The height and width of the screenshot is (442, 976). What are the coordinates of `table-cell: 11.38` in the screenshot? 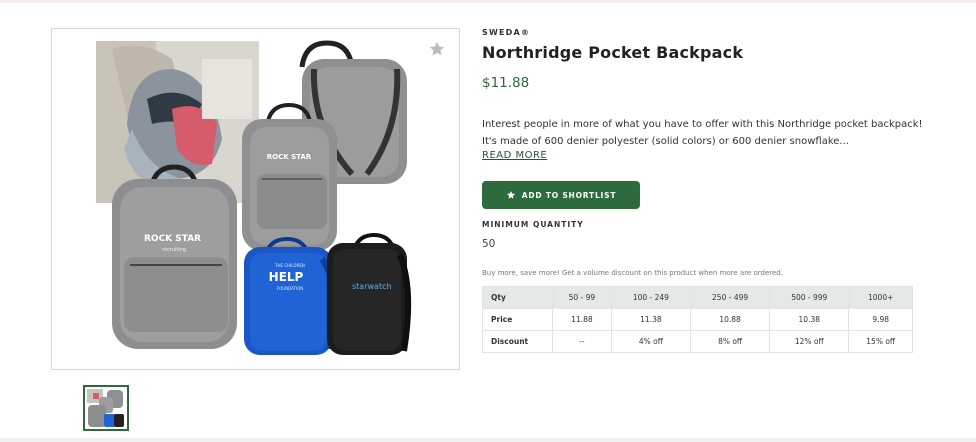 It's located at (651, 319).